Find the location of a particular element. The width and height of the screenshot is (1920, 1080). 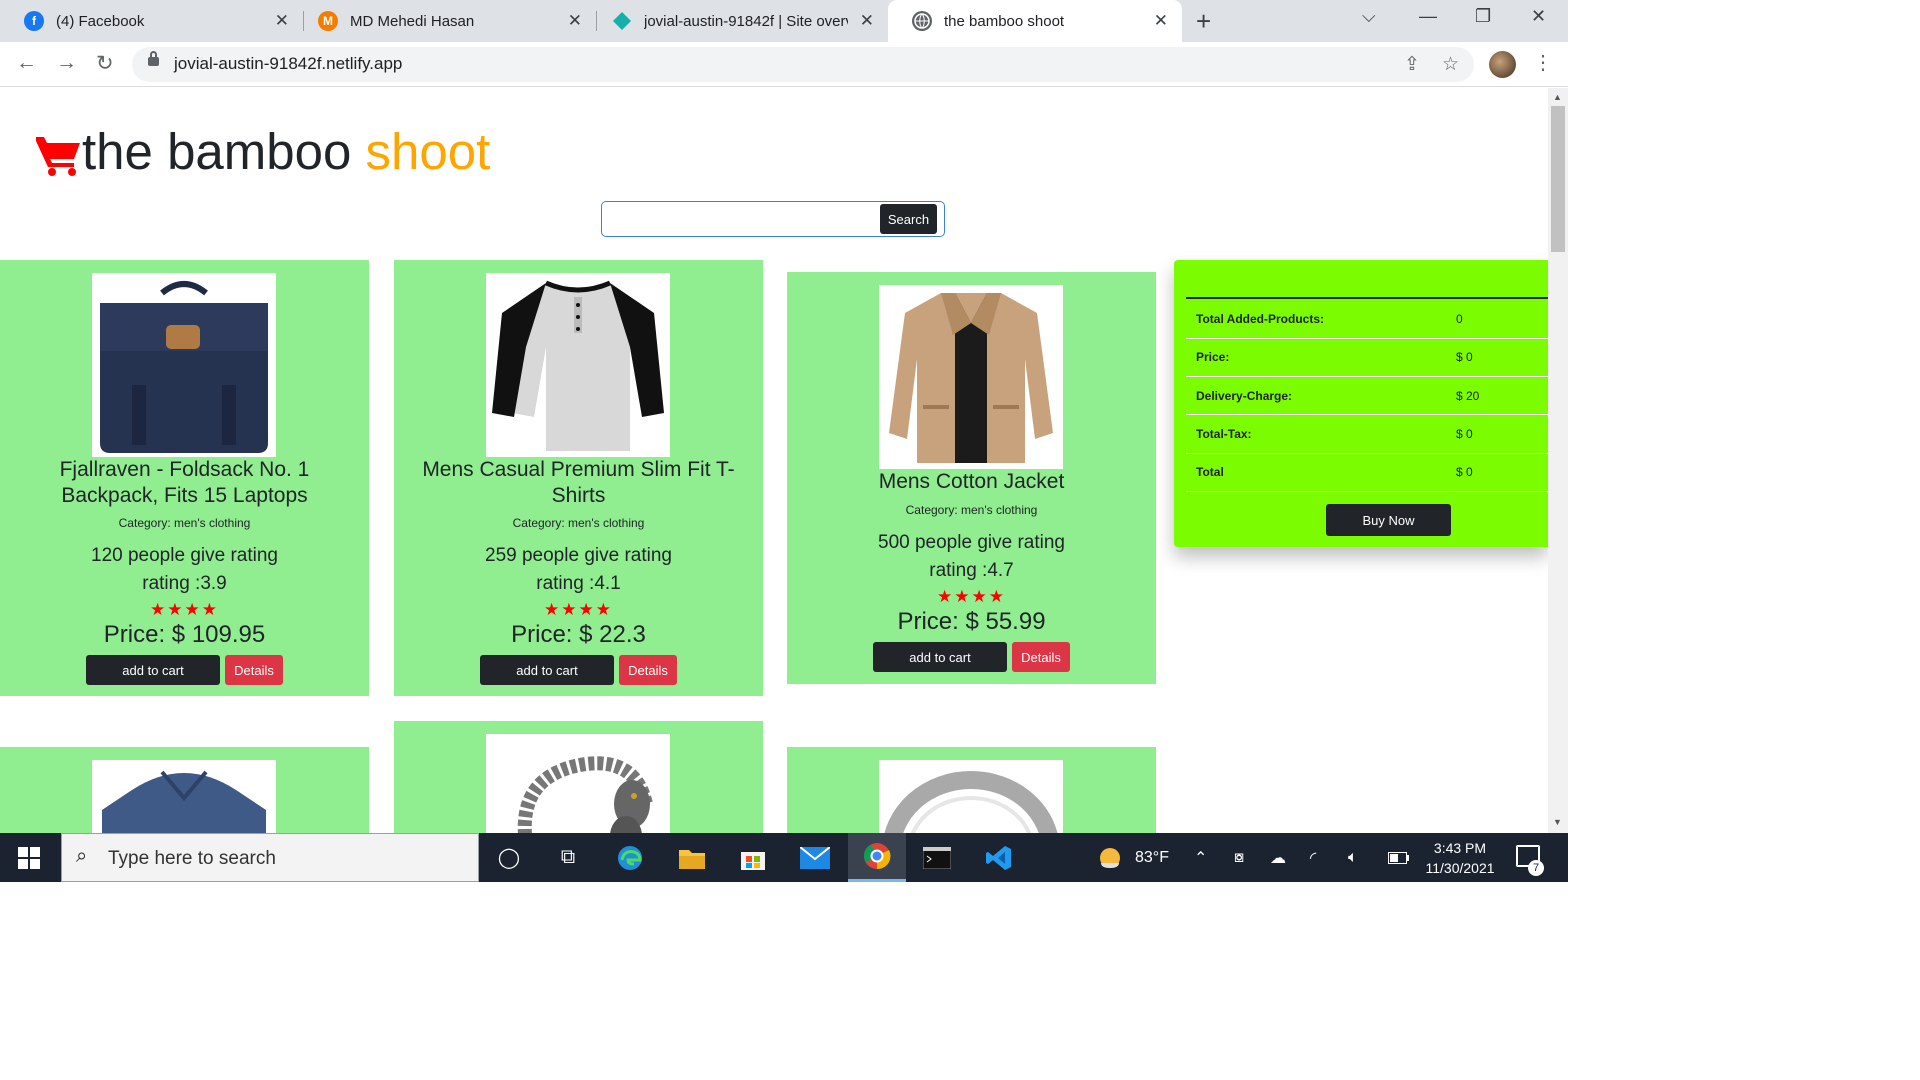

clock-time: 3:43 PM is located at coordinates (1460, 848).